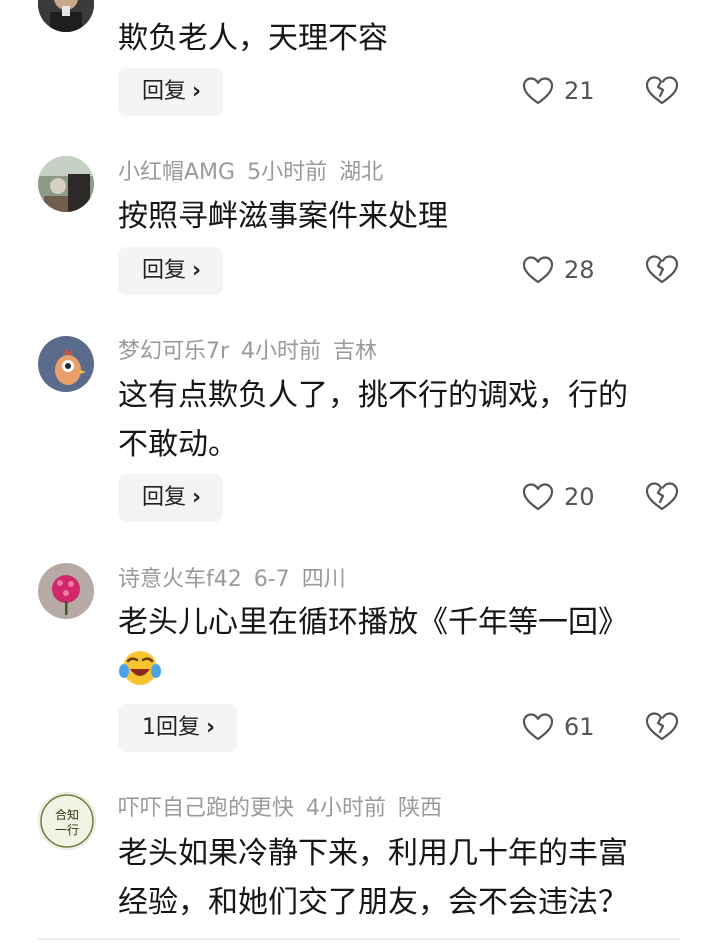 This screenshot has height=943, width=720. Describe the element at coordinates (283, 216) in the screenshot. I see `comment-text: 按照寻衅滋事案件来处理` at that location.